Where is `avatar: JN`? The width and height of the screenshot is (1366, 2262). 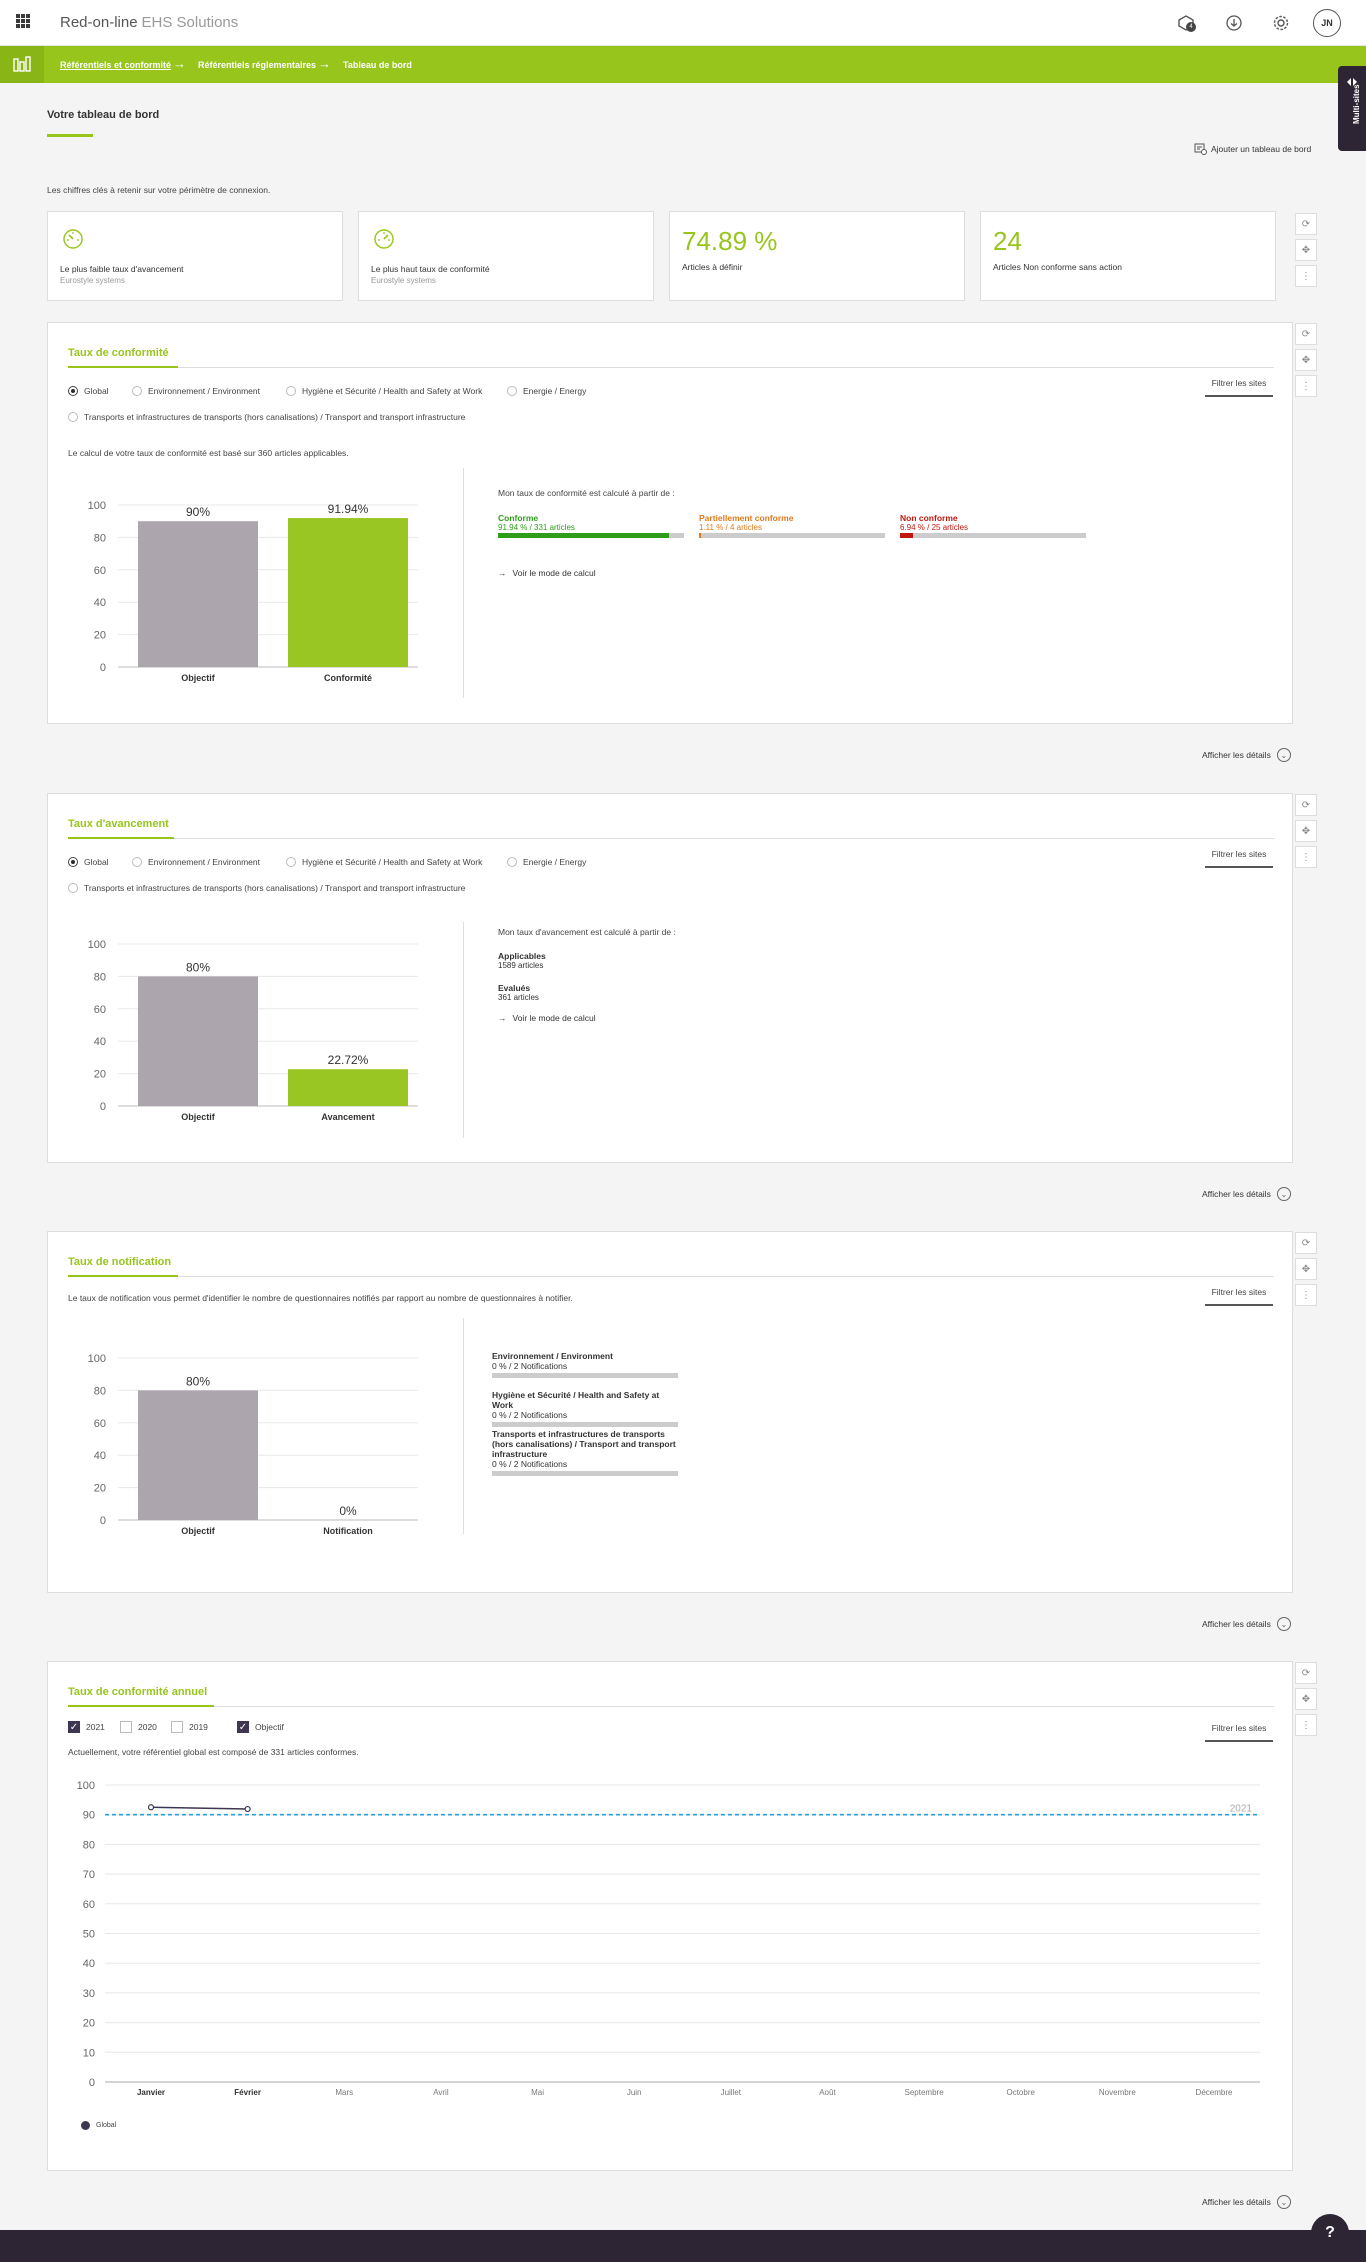
avatar: JN is located at coordinates (1327, 23).